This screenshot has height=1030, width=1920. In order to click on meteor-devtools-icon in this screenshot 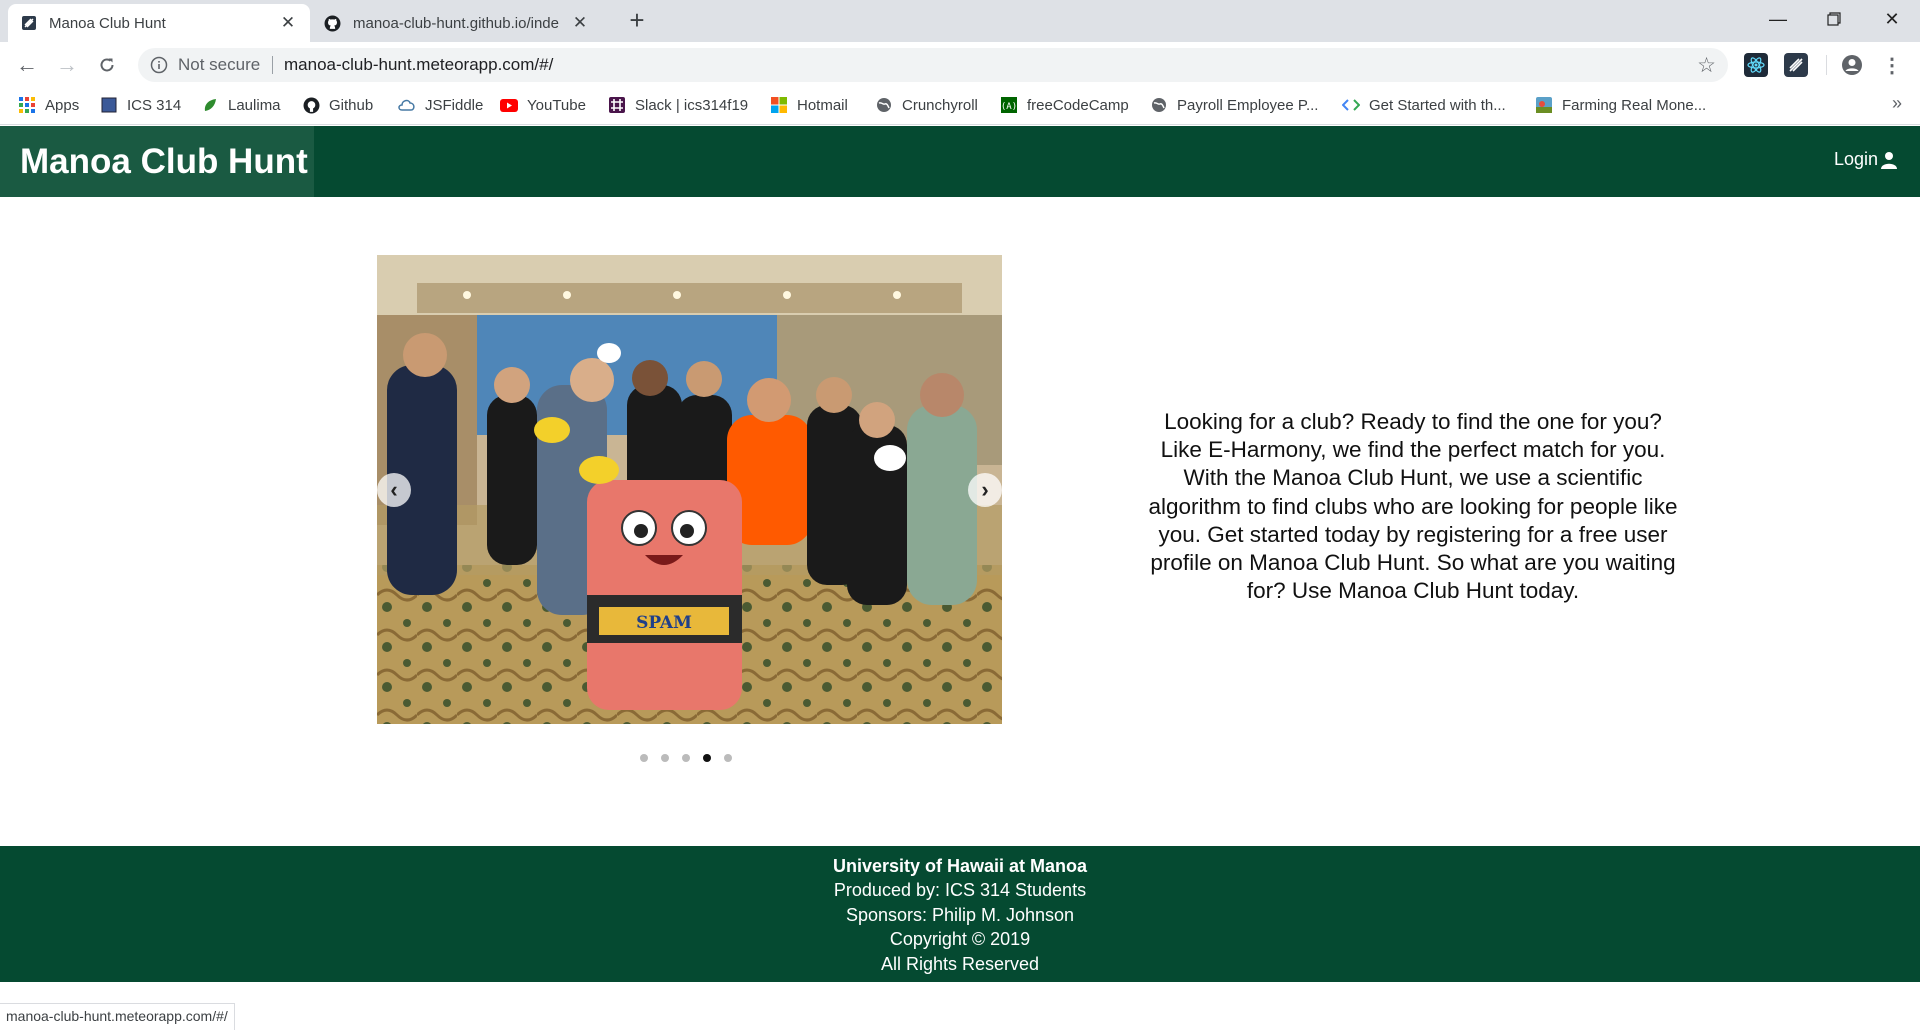, I will do `click(1796, 65)`.